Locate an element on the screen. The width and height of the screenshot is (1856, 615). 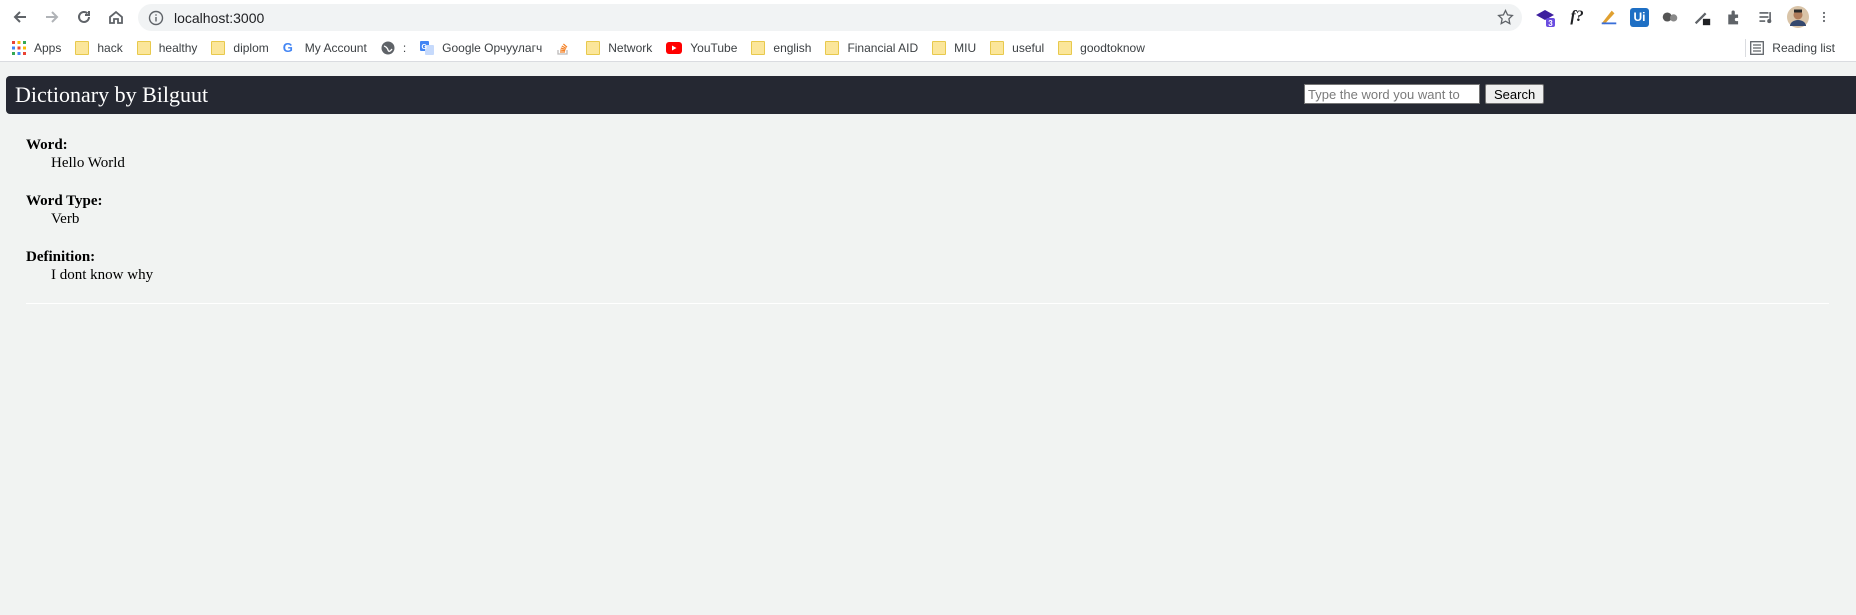
browser-toolbar: localhost:3000 3 f? Ui is located at coordinates (928, 17).